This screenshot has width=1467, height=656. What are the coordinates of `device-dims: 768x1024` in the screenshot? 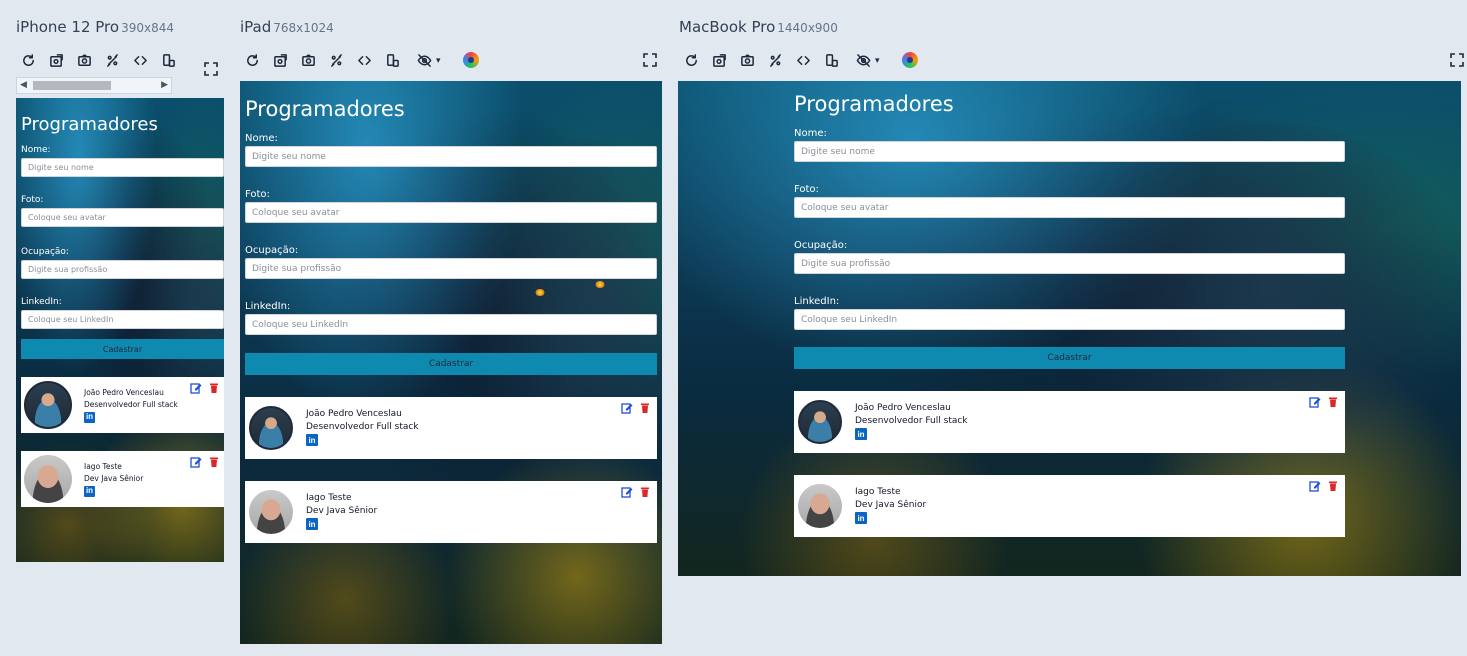 It's located at (303, 28).